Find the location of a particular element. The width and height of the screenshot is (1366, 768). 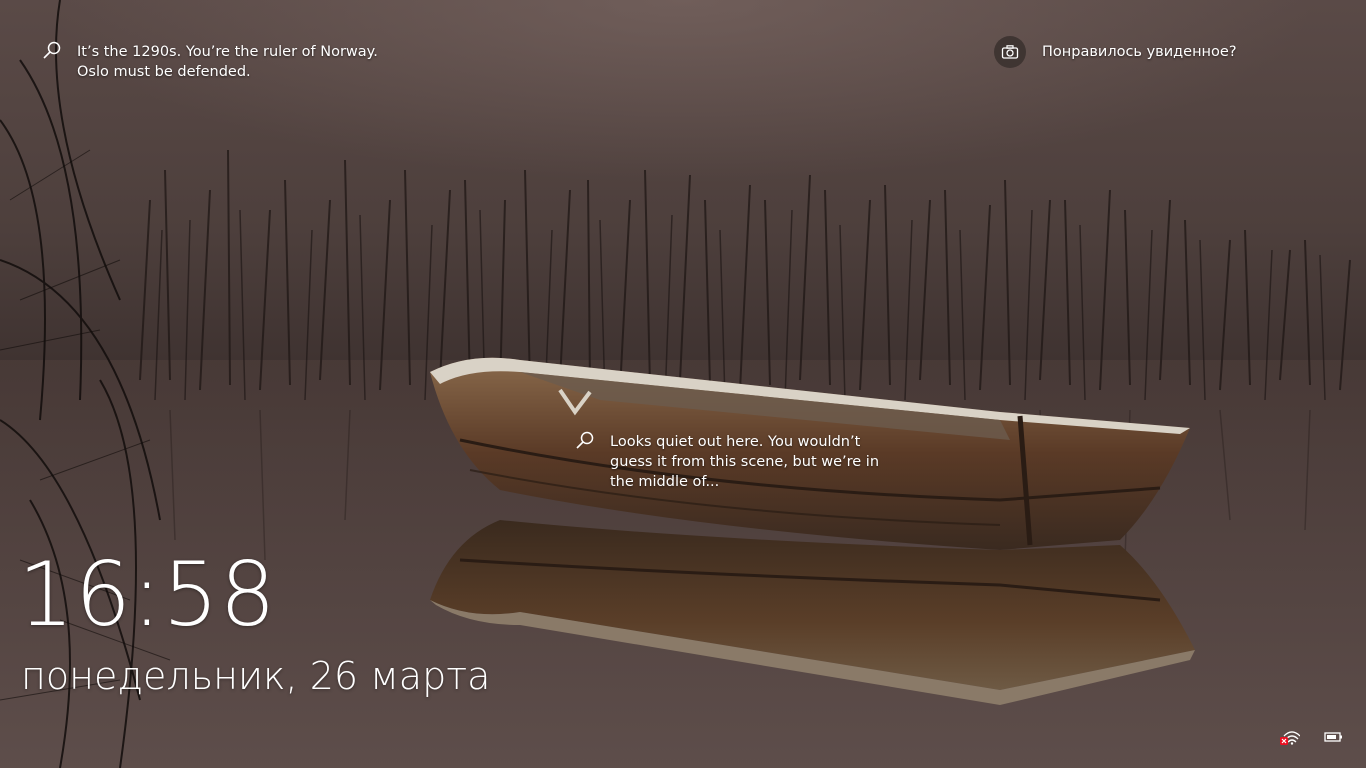

like-this-image-prompt: Понравилось увиденное? is located at coordinates (1115, 52).